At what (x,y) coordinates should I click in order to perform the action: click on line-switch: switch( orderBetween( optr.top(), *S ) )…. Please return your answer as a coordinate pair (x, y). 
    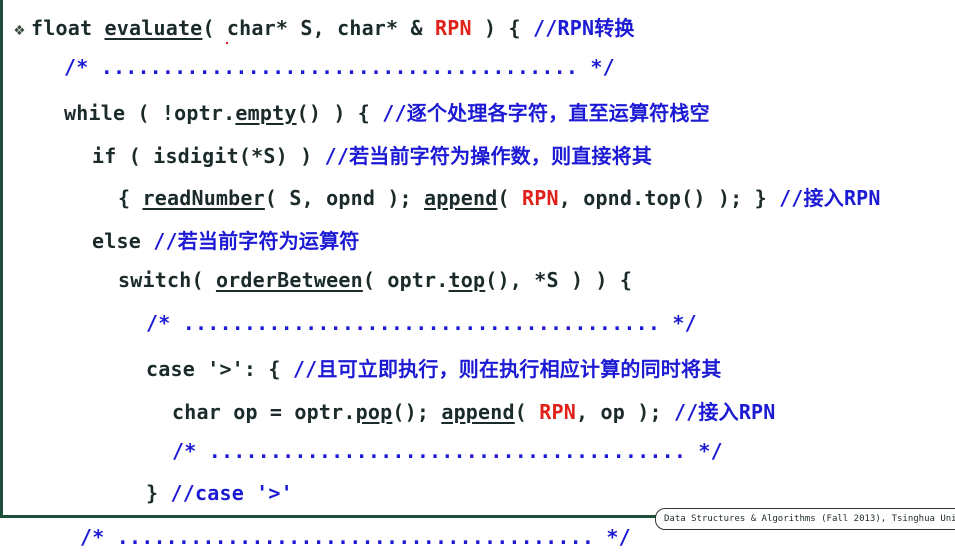
    Looking at the image, I should click on (375, 280).